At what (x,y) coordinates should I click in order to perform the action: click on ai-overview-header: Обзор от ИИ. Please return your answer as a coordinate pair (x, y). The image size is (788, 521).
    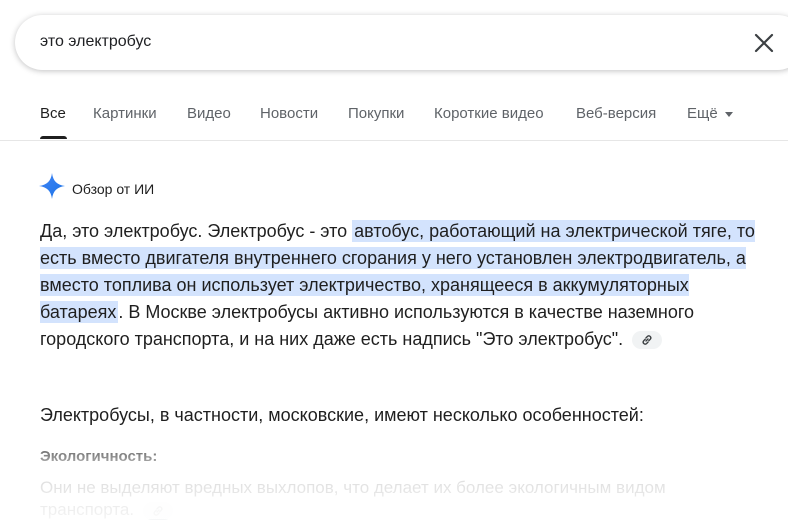
    Looking at the image, I should click on (96, 188).